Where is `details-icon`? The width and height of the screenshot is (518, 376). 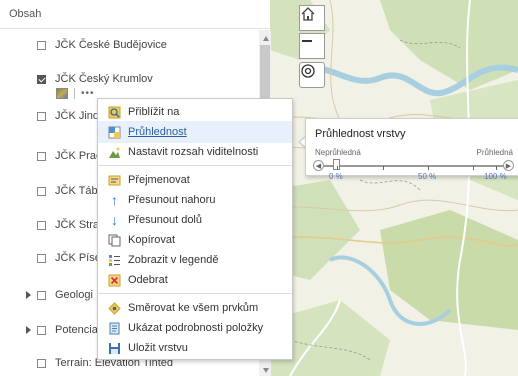 details-icon is located at coordinates (114, 328).